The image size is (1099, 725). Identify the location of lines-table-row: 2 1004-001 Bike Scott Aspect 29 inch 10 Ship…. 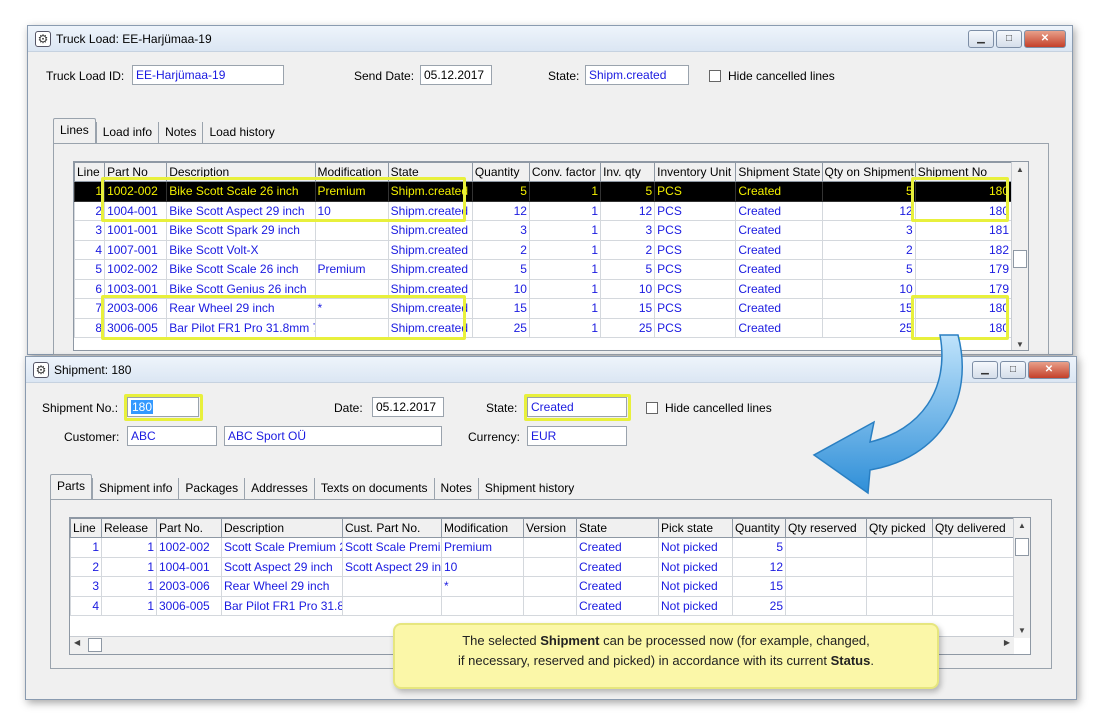
(543, 210).